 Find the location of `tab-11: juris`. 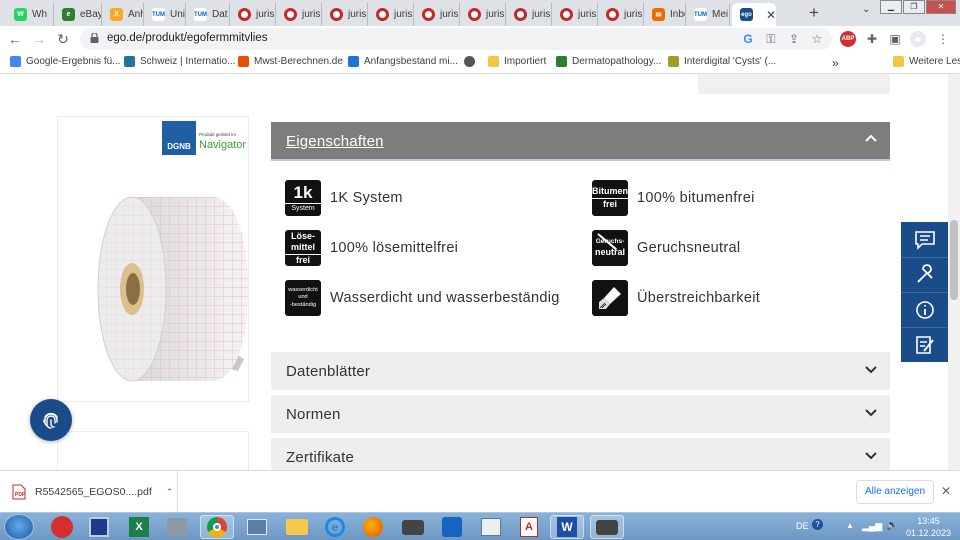

tab-11: juris is located at coordinates (483, 14).